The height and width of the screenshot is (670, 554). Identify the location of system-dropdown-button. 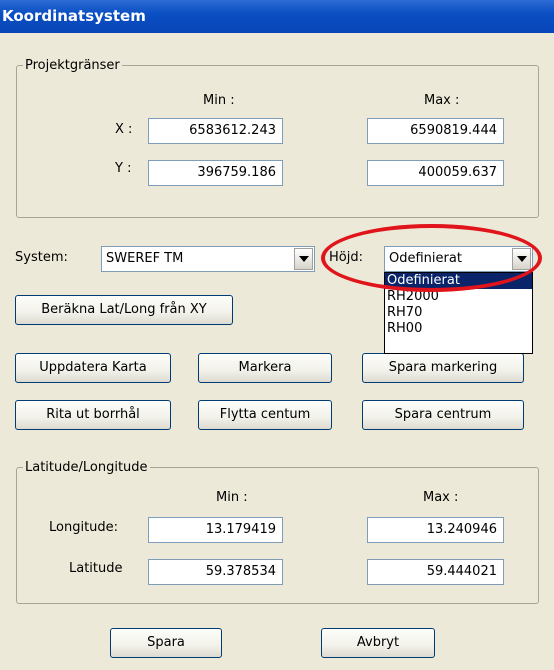
(303, 259).